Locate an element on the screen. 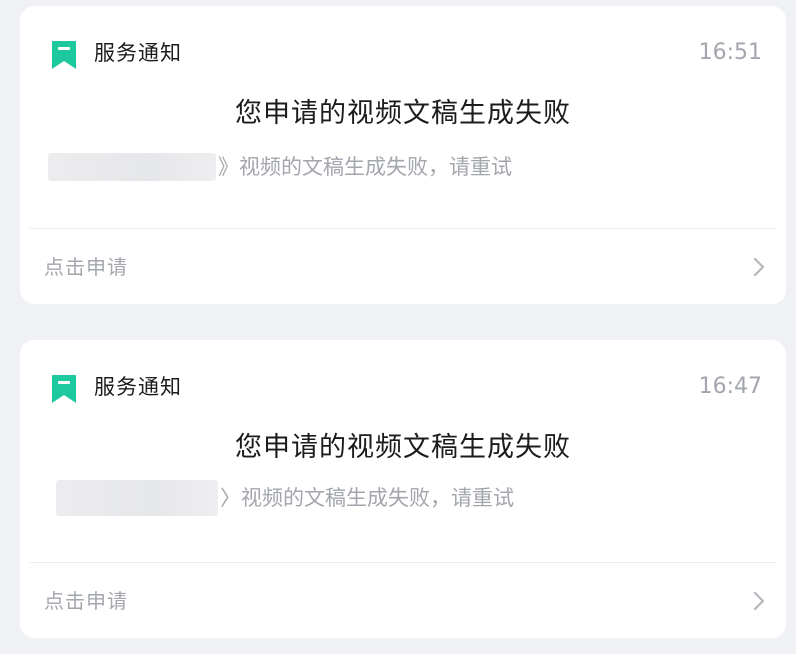 The image size is (796, 654). notification-description: 》 视频的文稿生成失败，请重试 is located at coordinates (280, 167).